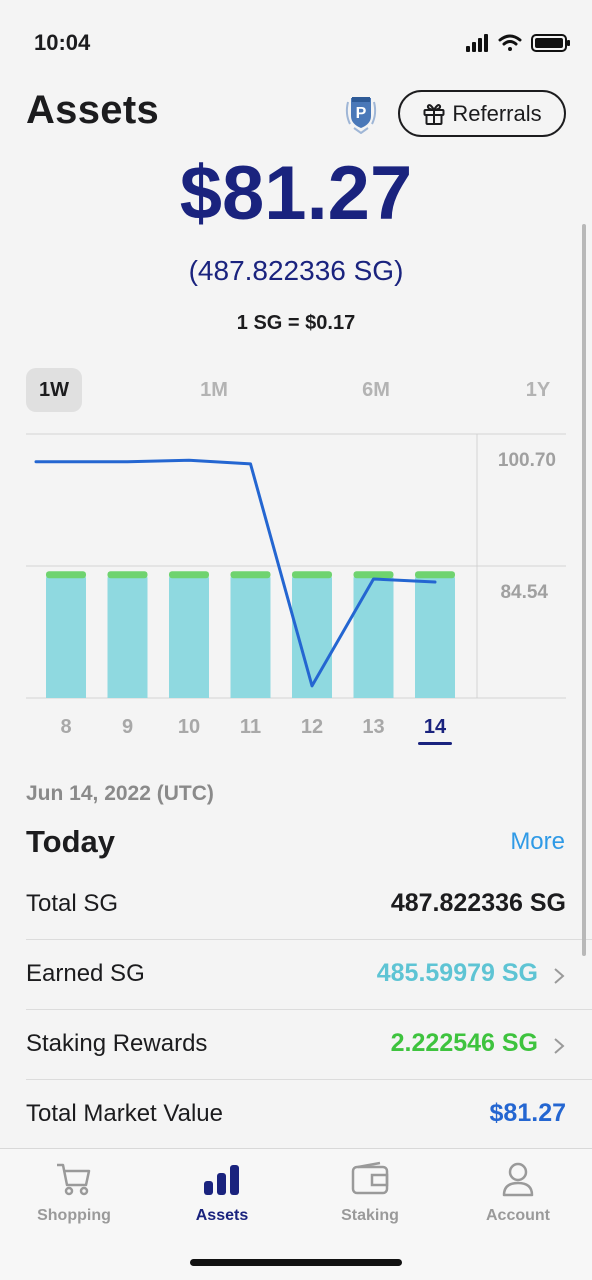 The image size is (592, 1280). What do you see at coordinates (370, 1178) in the screenshot?
I see `wallet-icon` at bounding box center [370, 1178].